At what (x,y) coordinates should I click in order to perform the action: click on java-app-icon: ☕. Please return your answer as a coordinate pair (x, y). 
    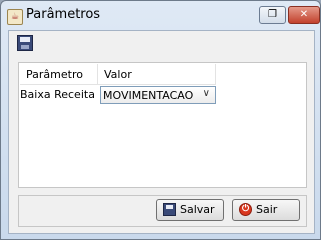
    Looking at the image, I should click on (15, 17).